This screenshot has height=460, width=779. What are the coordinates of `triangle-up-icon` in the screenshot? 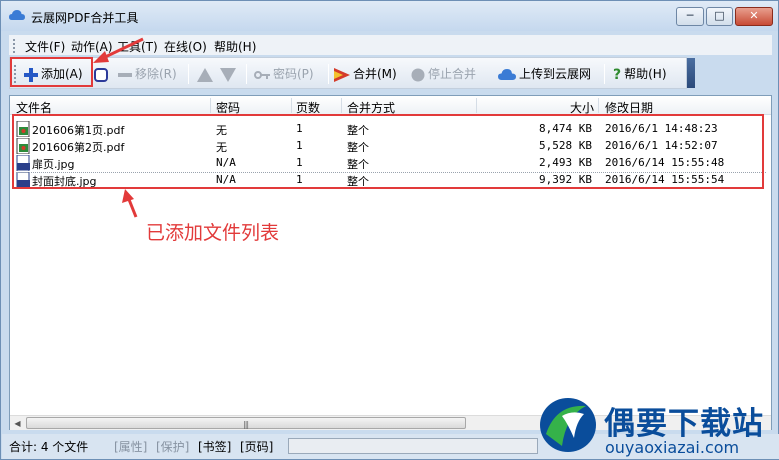 It's located at (205, 74).